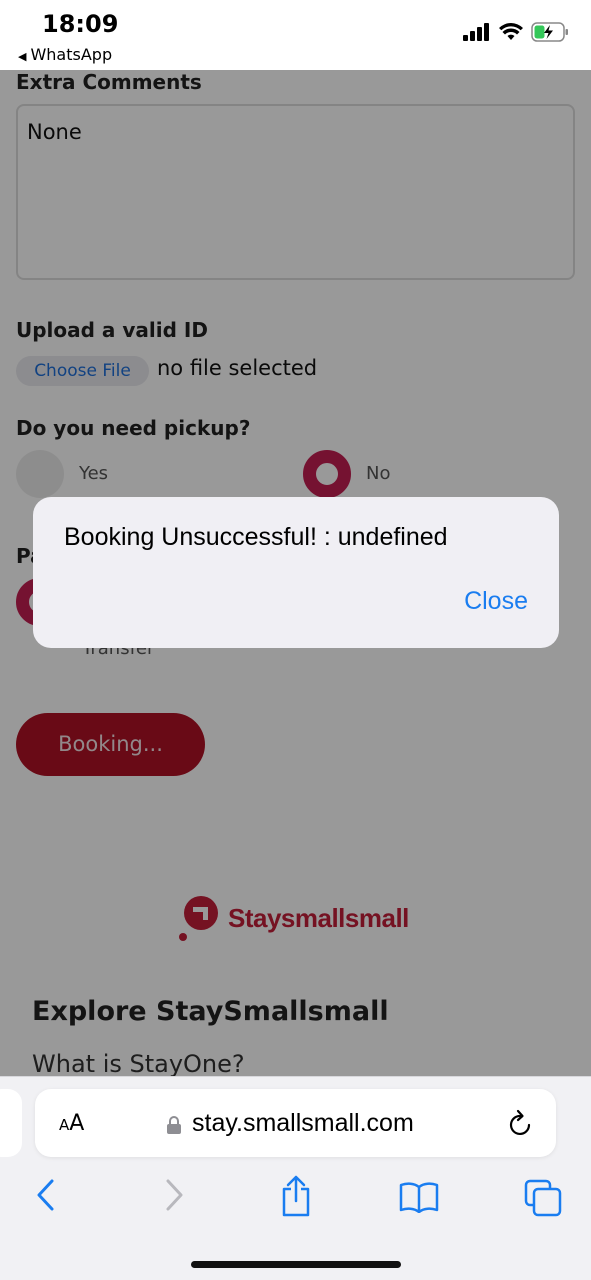 The image size is (591, 1280). Describe the element at coordinates (174, 1125) in the screenshot. I see `lock-icon` at that location.